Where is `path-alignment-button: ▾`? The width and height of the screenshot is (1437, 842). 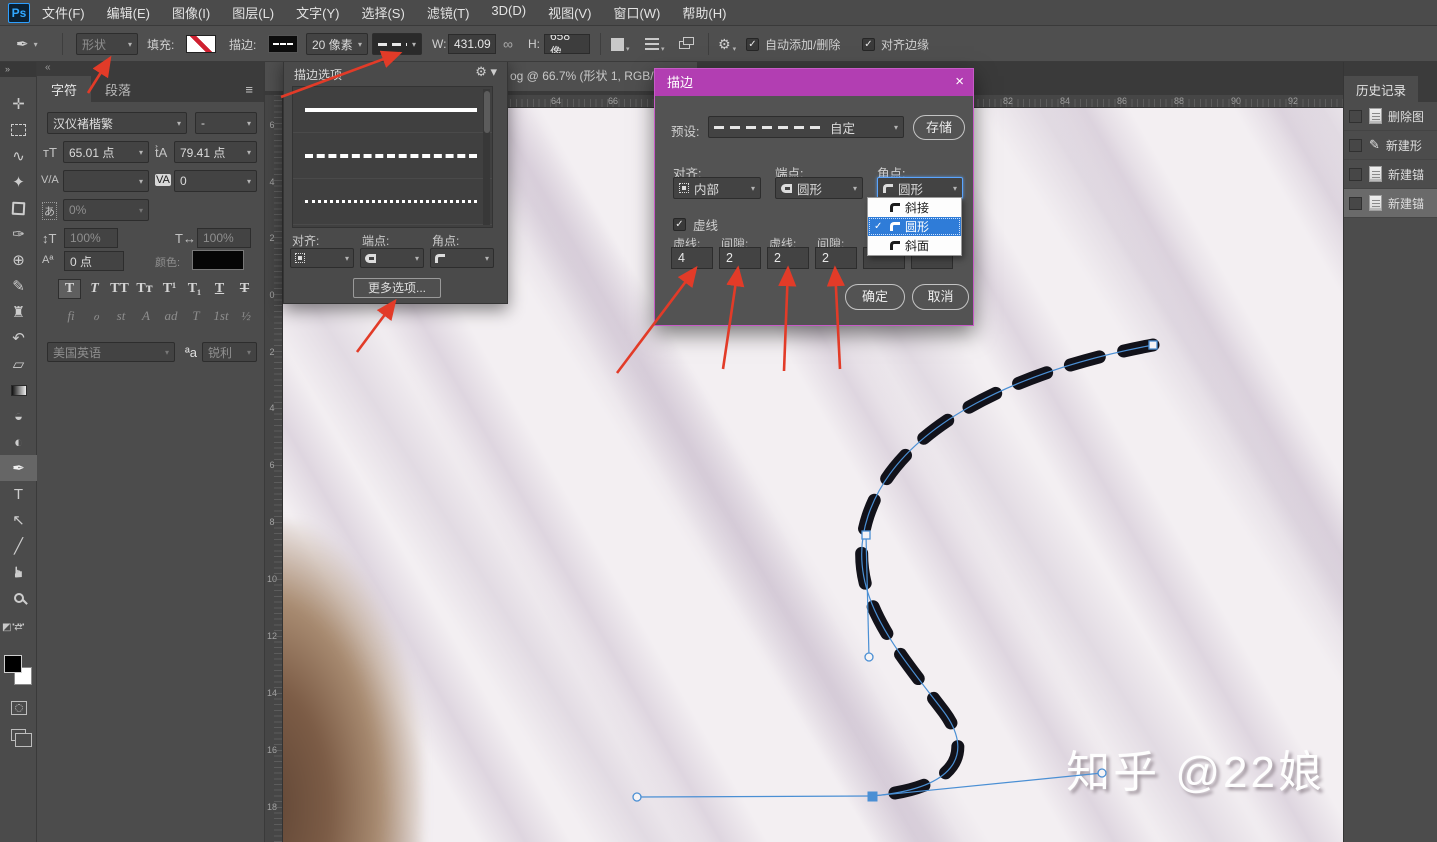 path-alignment-button: ▾ is located at coordinates (655, 44).